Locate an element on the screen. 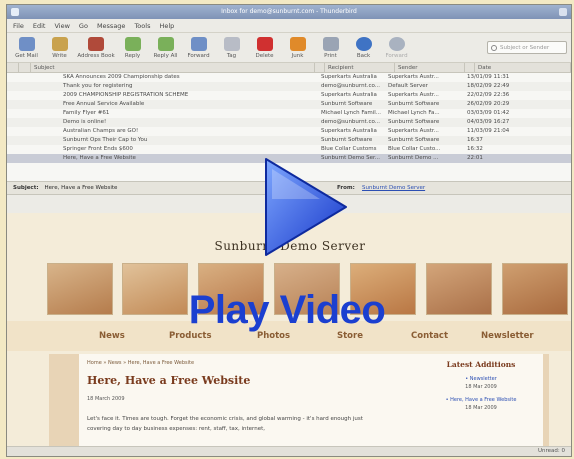  sender-column-header: Sender is located at coordinates (430, 67).